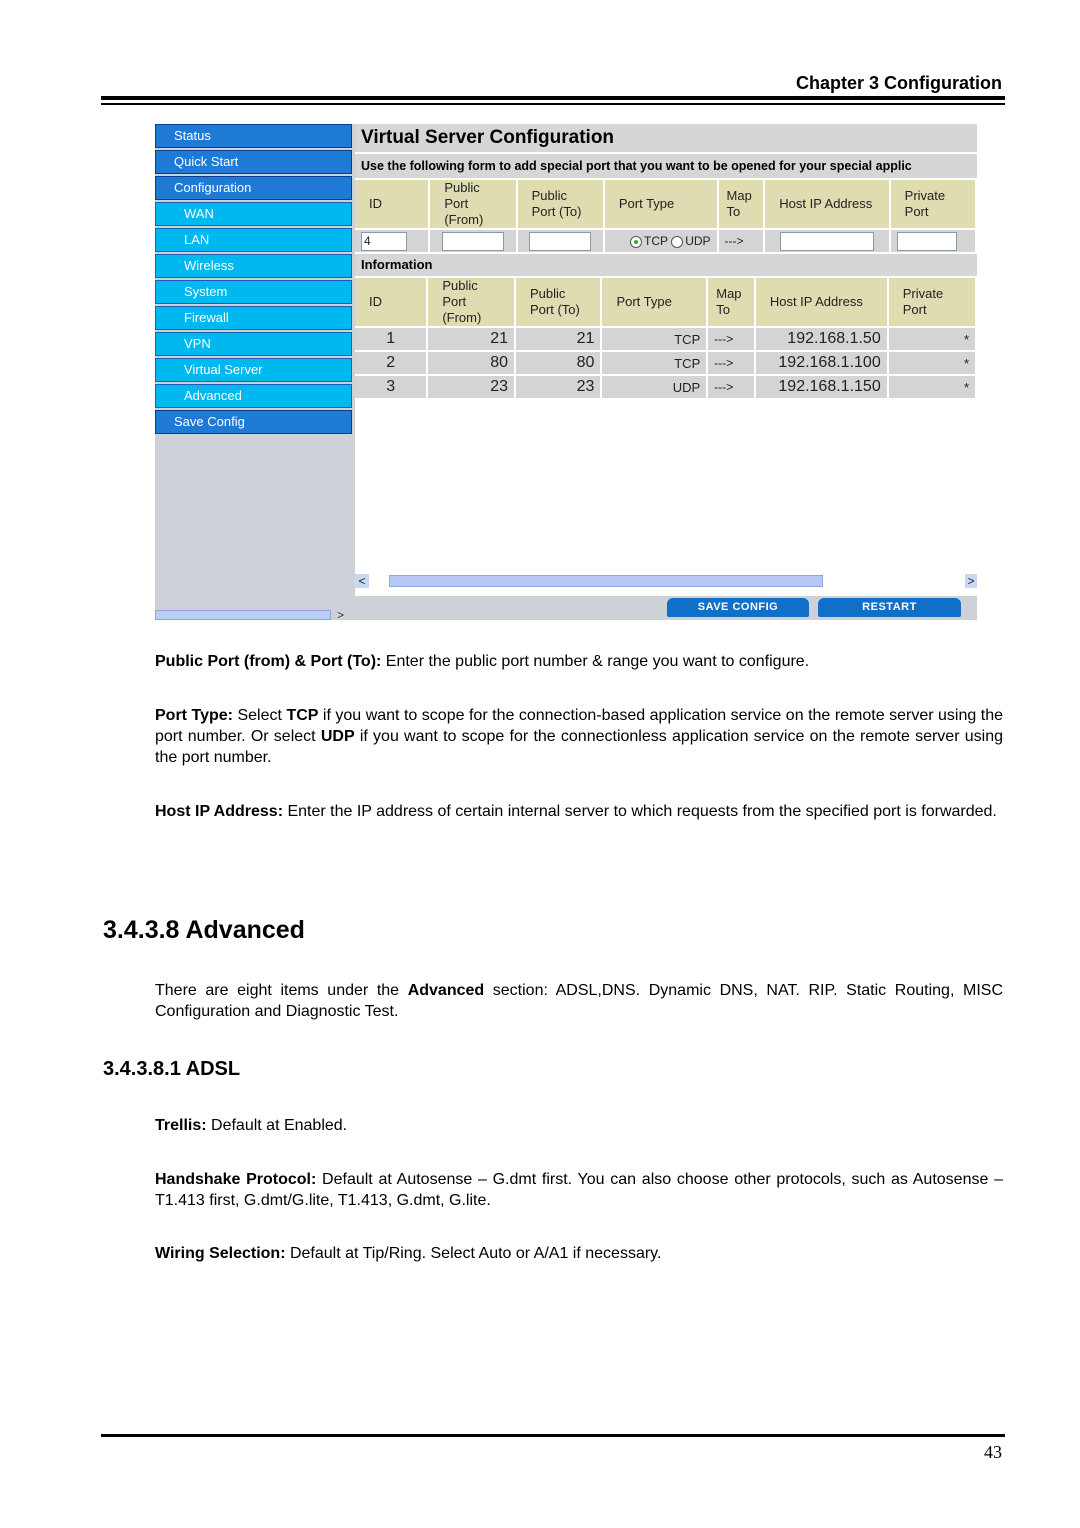 This screenshot has height=1528, width=1080. What do you see at coordinates (243, 615) in the screenshot?
I see `sidebar-scrollbar` at bounding box center [243, 615].